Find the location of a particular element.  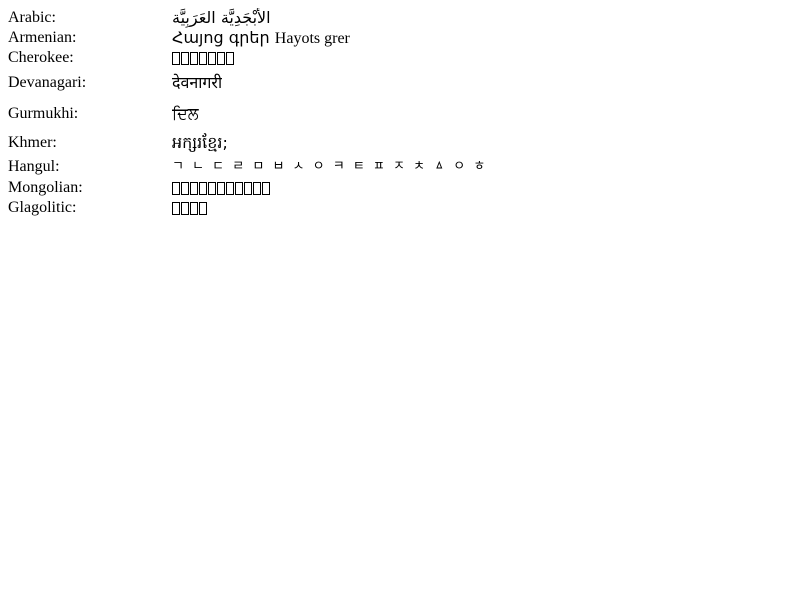

script-sample-armenian: Հայոց գրեր Hayots grer is located at coordinates (261, 38).